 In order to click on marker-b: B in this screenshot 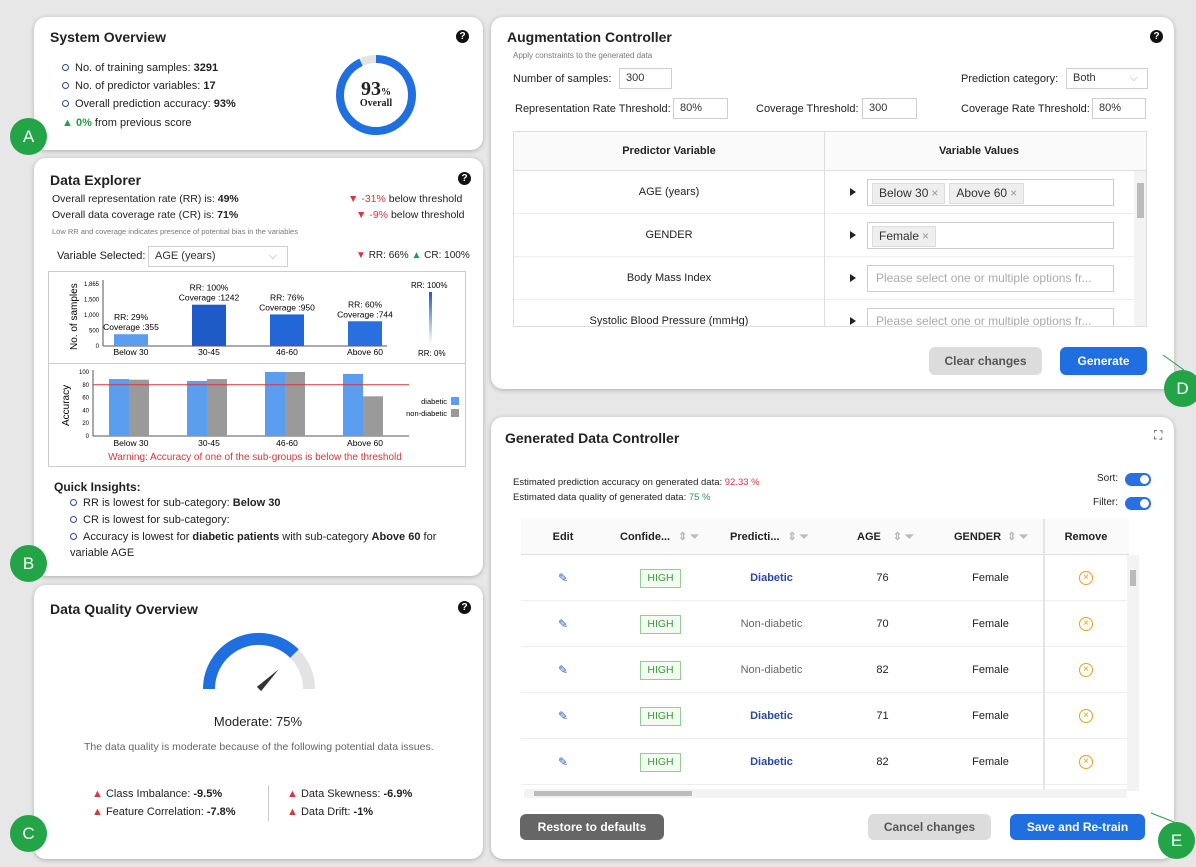, I will do `click(28, 563)`.